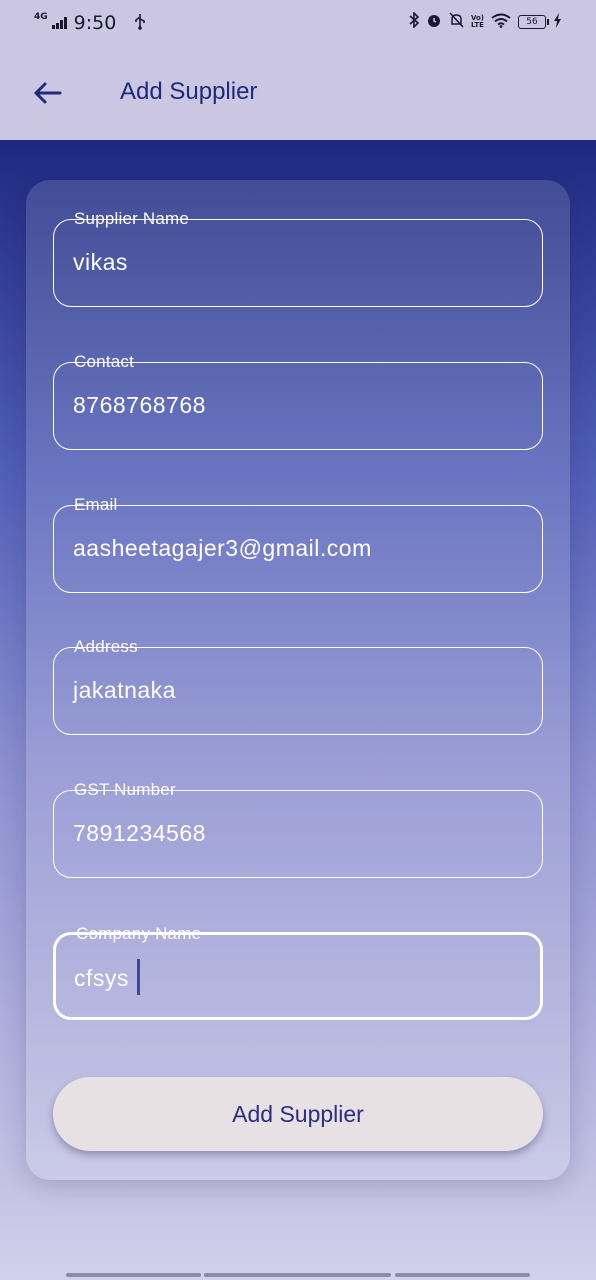  What do you see at coordinates (477, 25) in the screenshot?
I see `volte-line2: LTE` at bounding box center [477, 25].